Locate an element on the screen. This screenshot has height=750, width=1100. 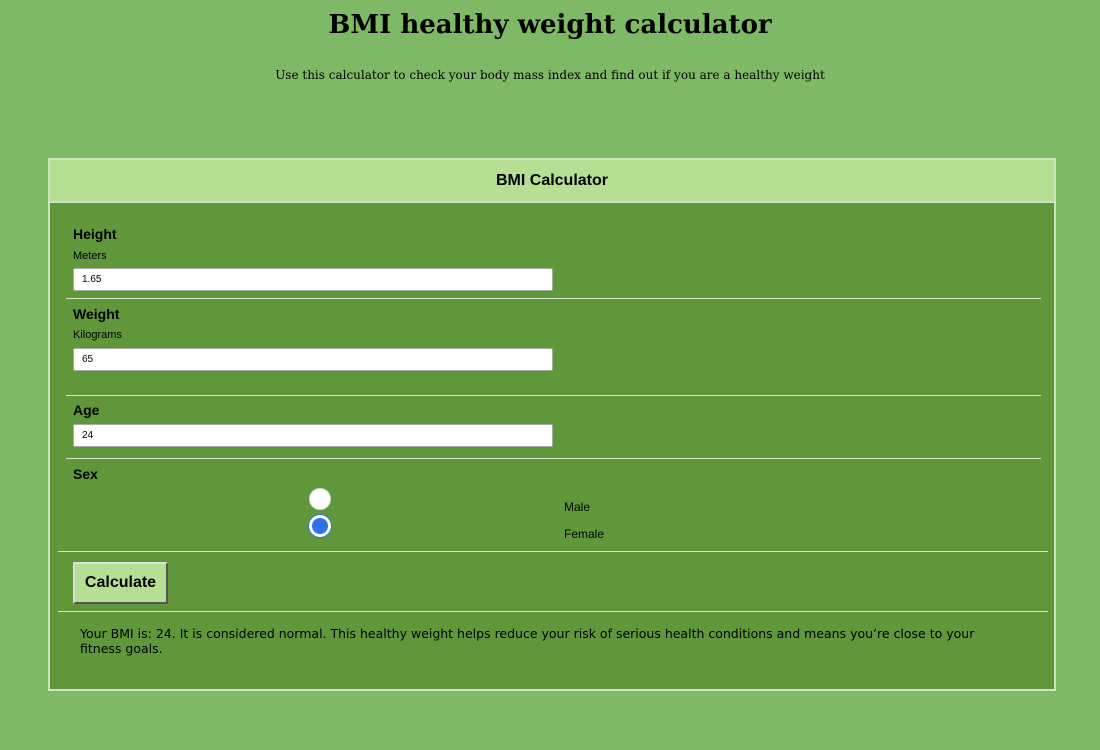
height-unit-label: Meters is located at coordinates (90, 256).